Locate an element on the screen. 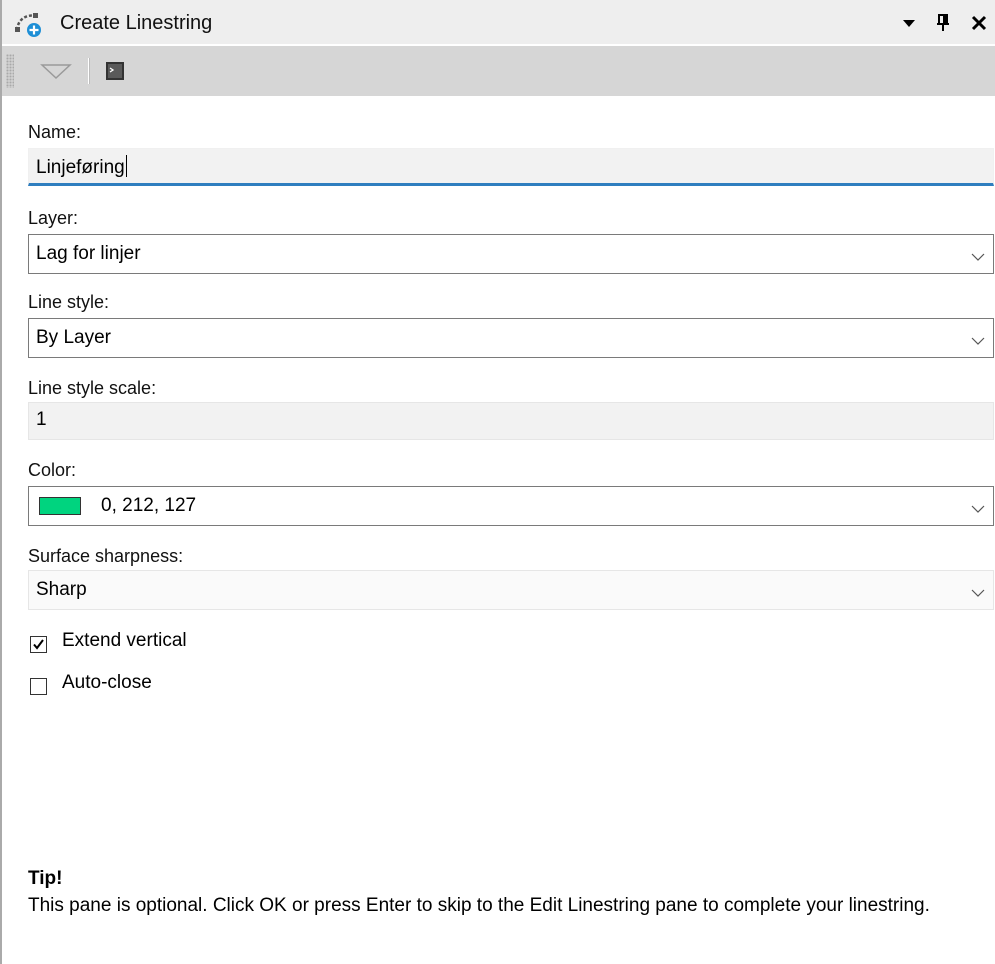 Image resolution: width=995 pixels, height=964 pixels. close-icon is located at coordinates (979, 23).